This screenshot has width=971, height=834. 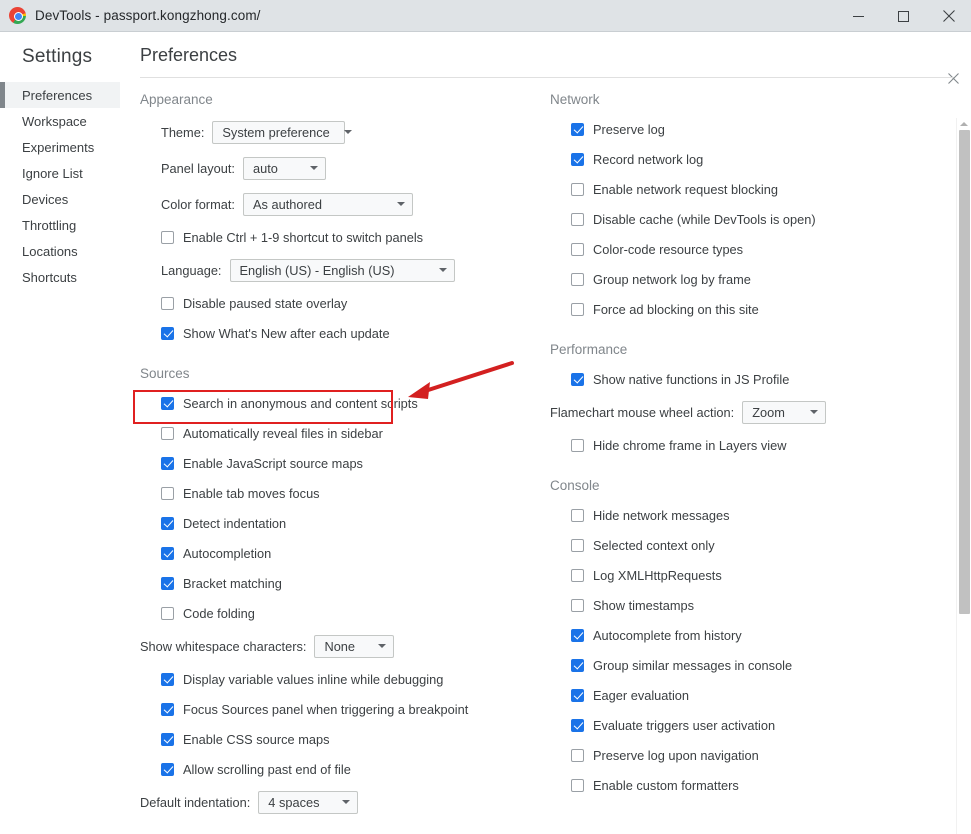 What do you see at coordinates (276, 132) in the screenshot?
I see `theme-value: System preference` at bounding box center [276, 132].